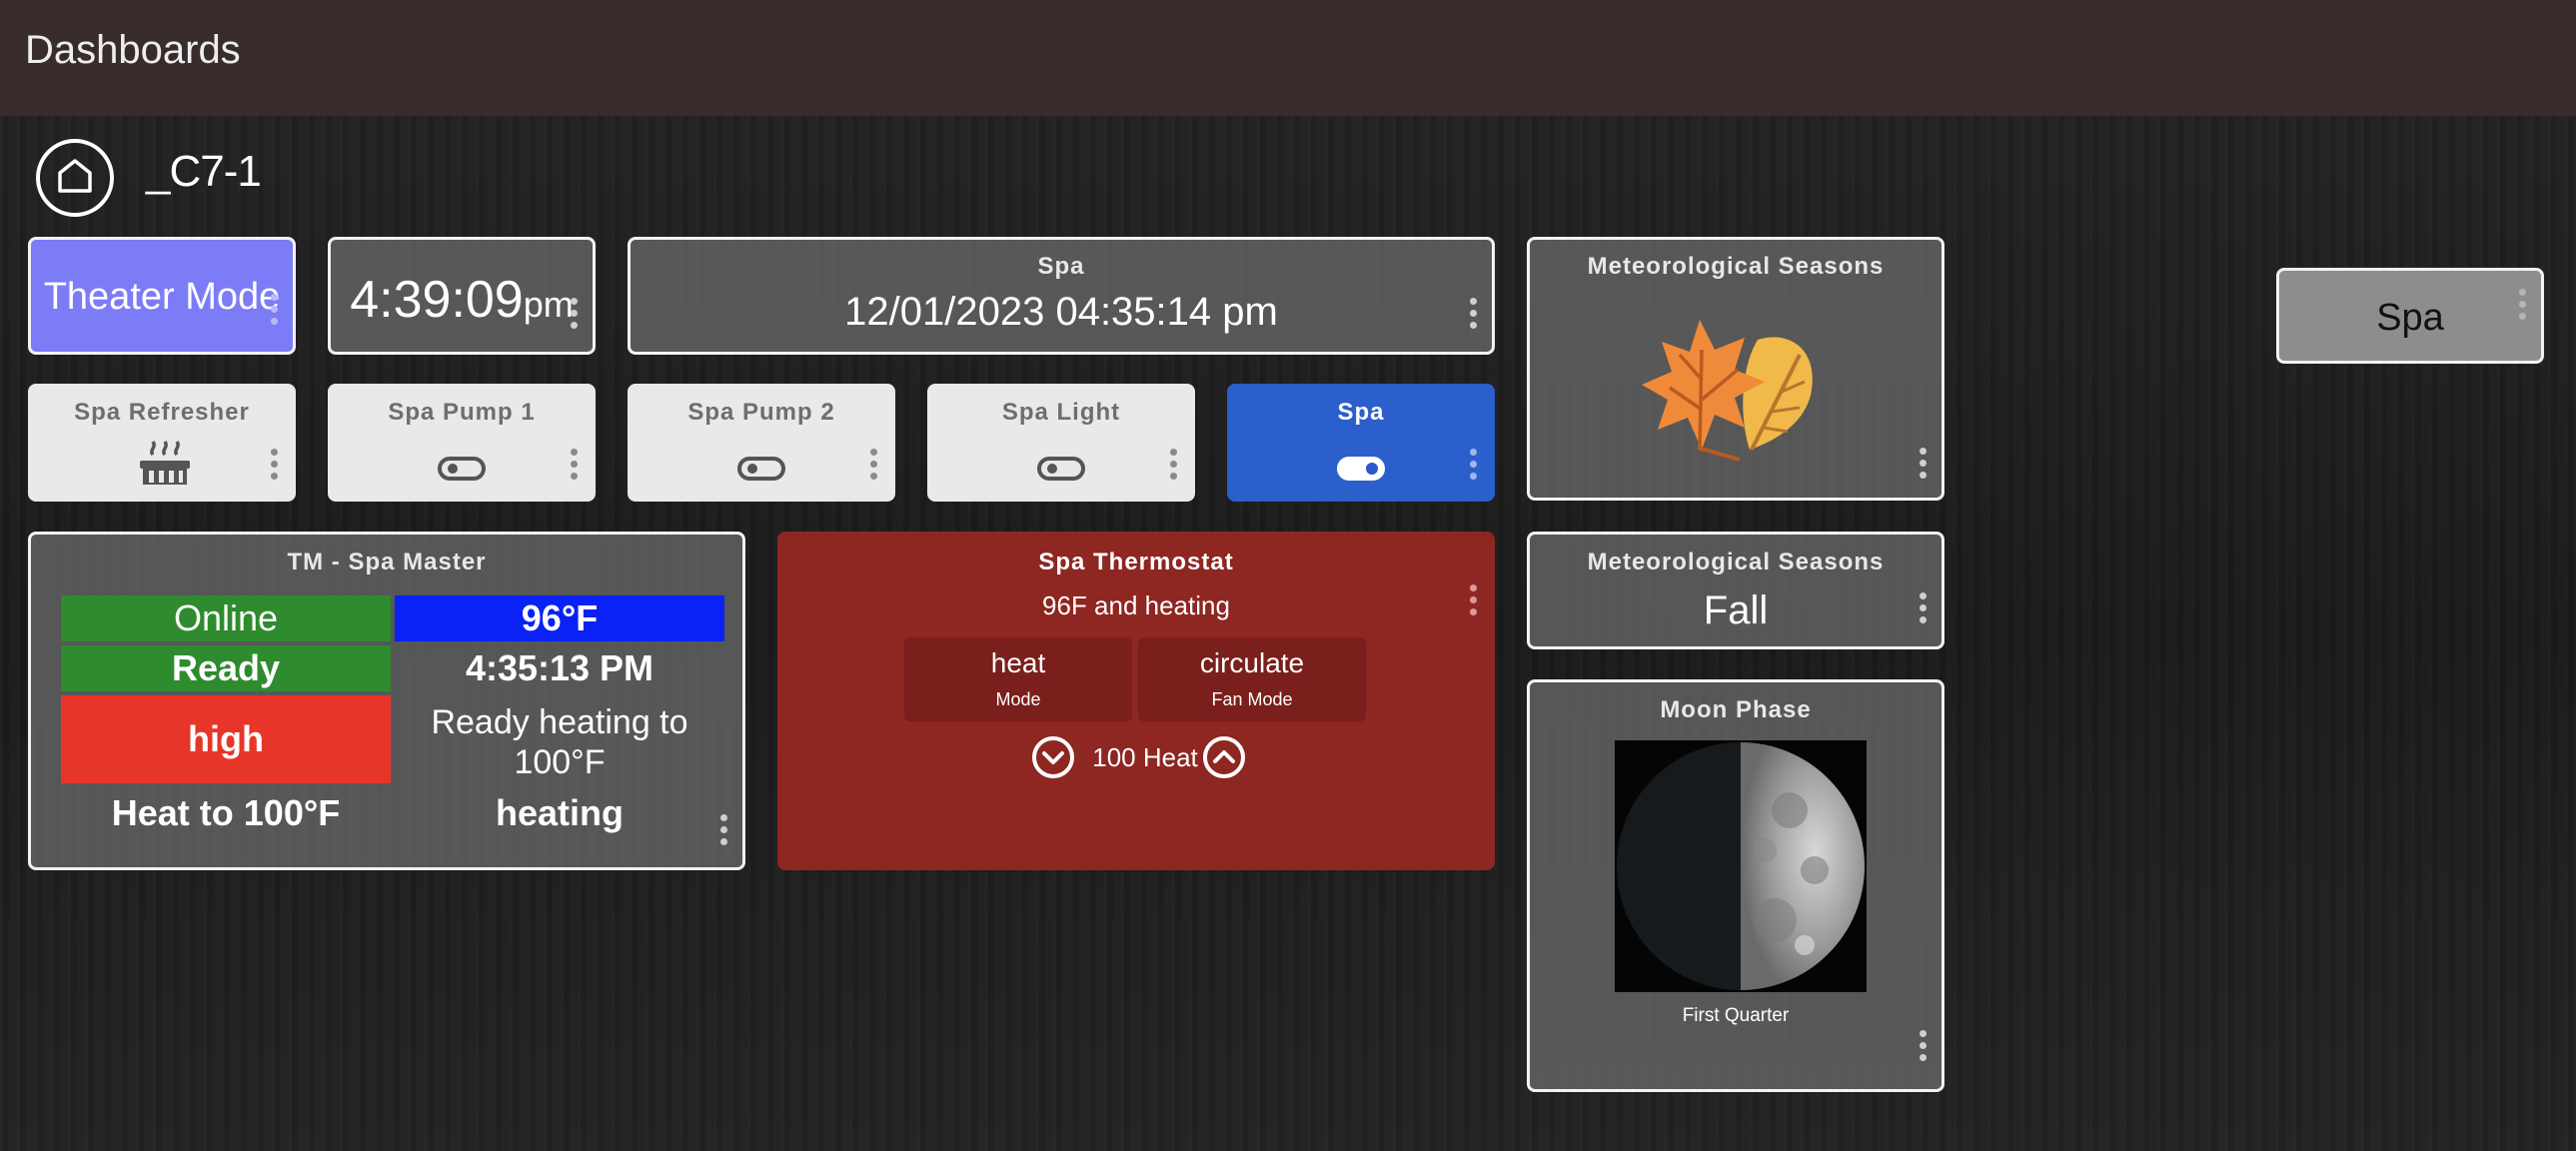 The width and height of the screenshot is (2576, 1151). Describe the element at coordinates (1136, 562) in the screenshot. I see `tile-title: Spa Thermostat` at that location.